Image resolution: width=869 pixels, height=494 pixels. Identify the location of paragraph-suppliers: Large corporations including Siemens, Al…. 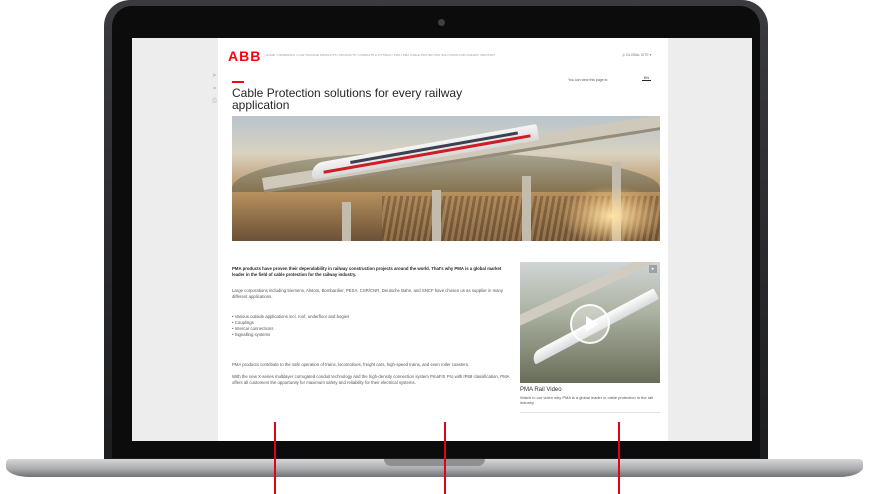
(368, 293).